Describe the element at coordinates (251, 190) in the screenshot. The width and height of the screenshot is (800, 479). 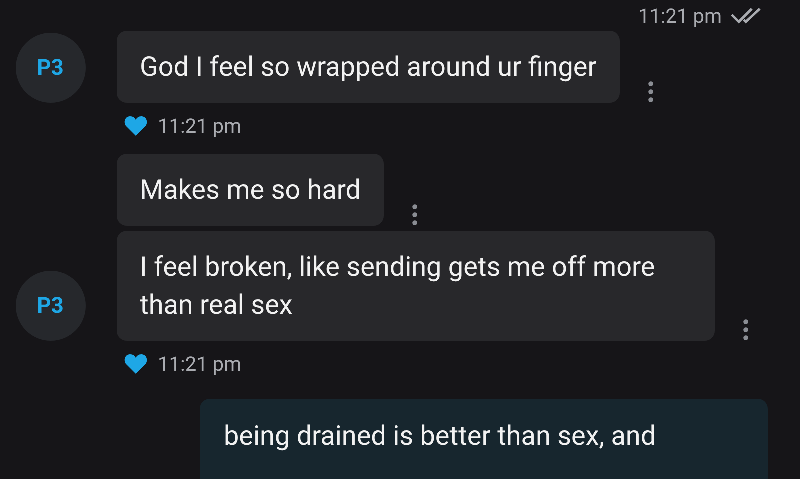
I see `message-text: Makes me so hard` at that location.